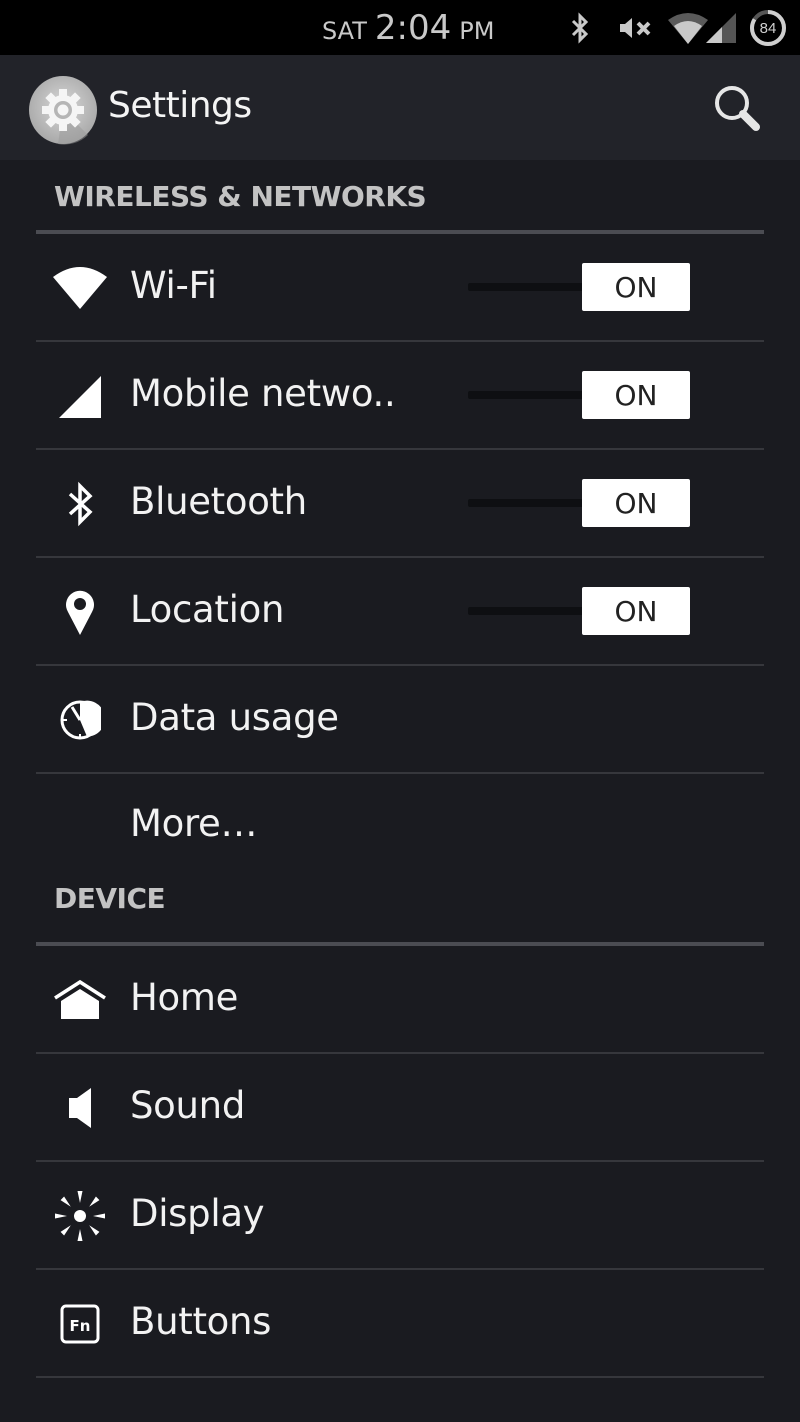 The width and height of the screenshot is (800, 1422). I want to click on section-title: WIRELESS & NETWORKS, so click(240, 196).